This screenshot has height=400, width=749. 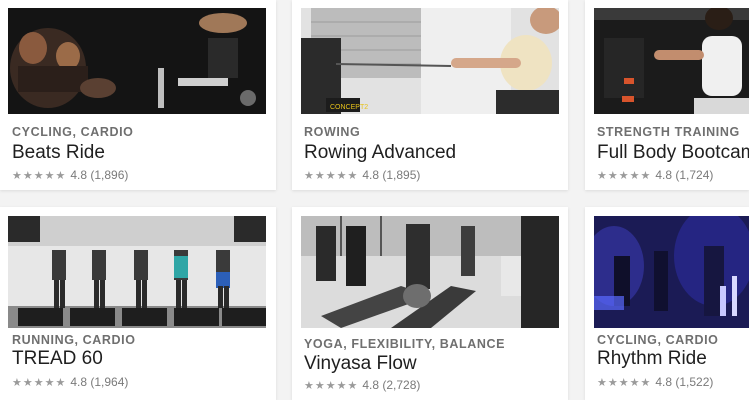 I want to click on class-title: TREAD 60, so click(x=57, y=359).